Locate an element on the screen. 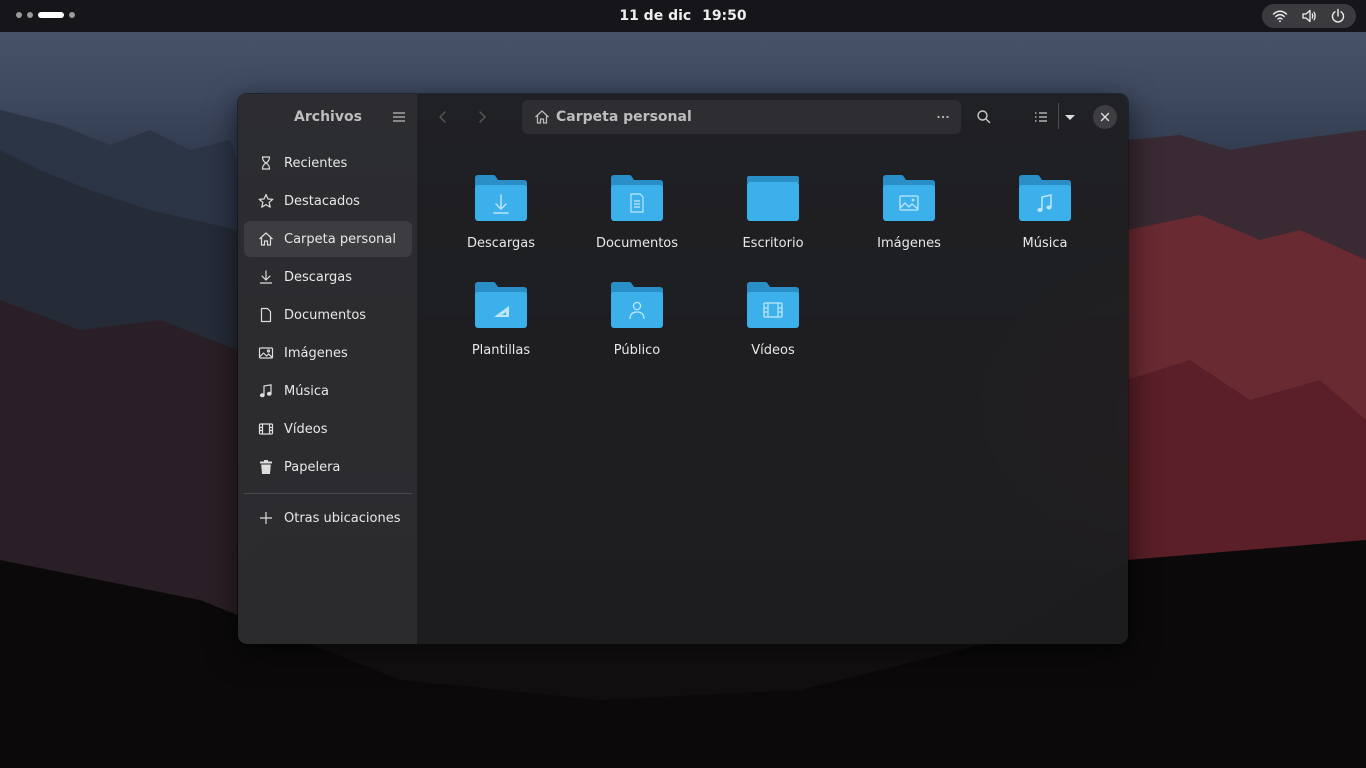  sidebar-separator is located at coordinates (328, 493).